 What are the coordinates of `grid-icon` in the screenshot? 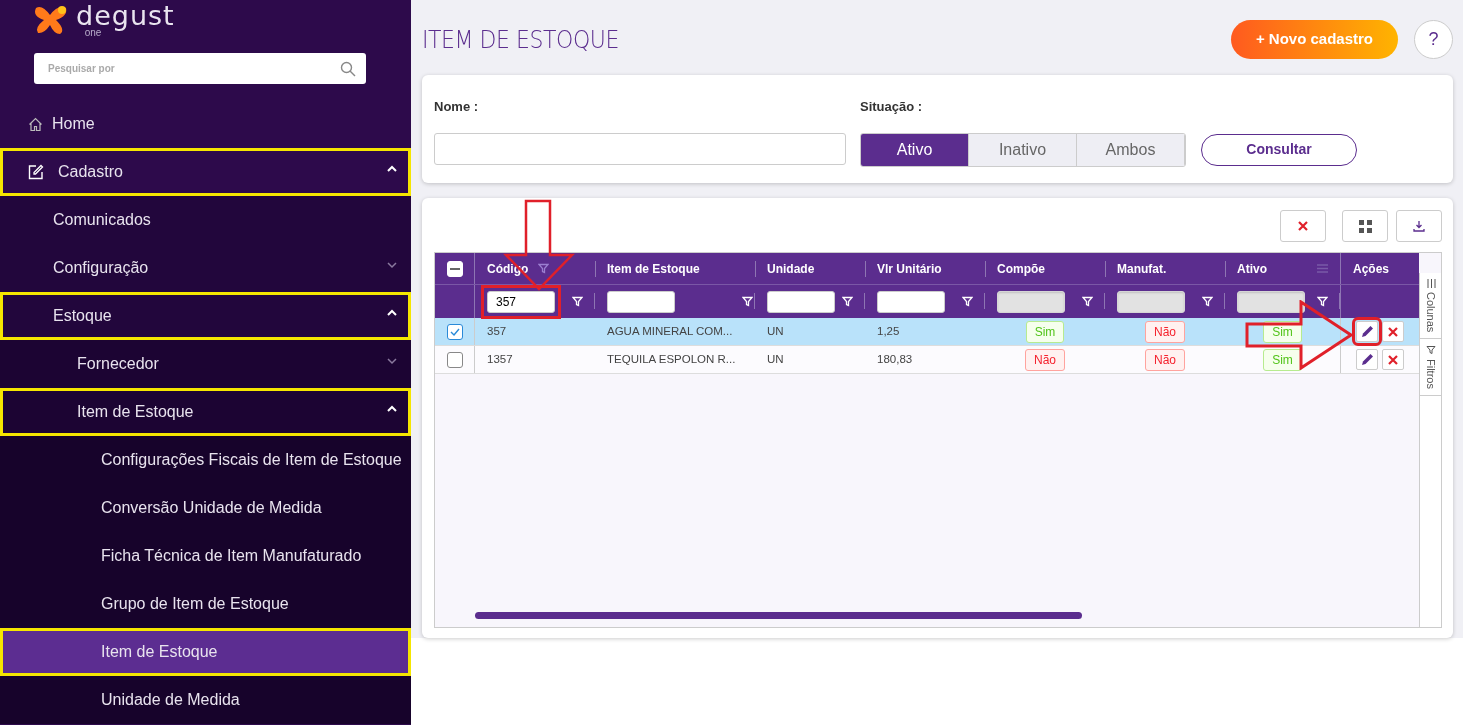 It's located at (1365, 226).